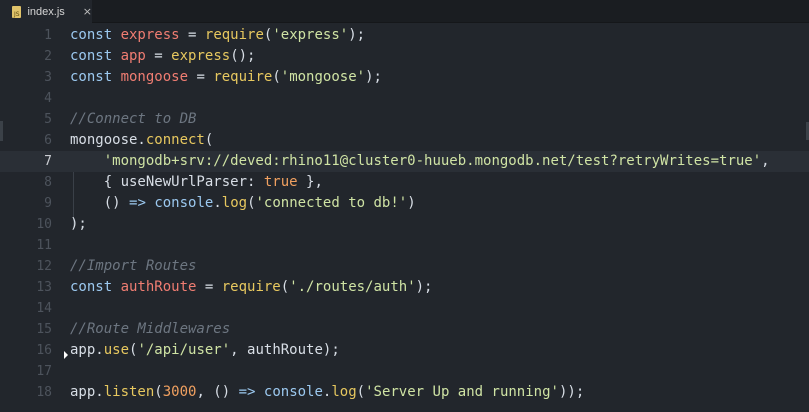 Image resolution: width=809 pixels, height=412 pixels. What do you see at coordinates (310, 35) in the screenshot?
I see `code-token: 'express'` at bounding box center [310, 35].